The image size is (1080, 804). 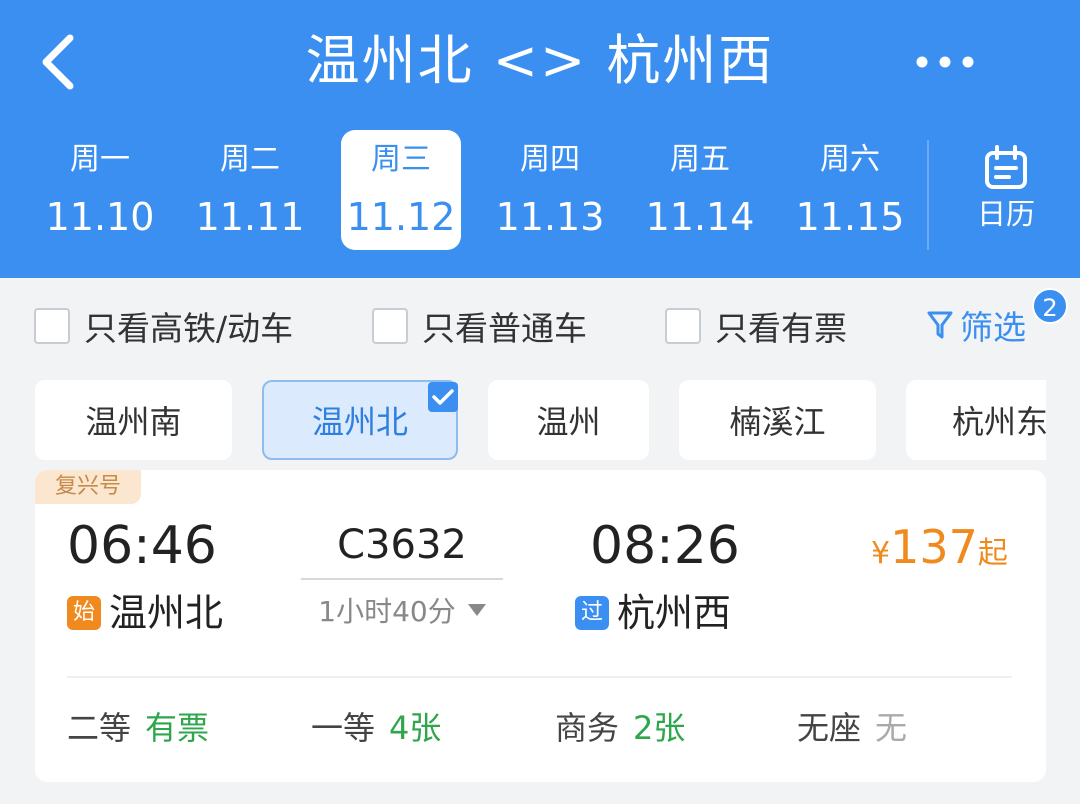 What do you see at coordinates (443, 397) in the screenshot?
I see `checkmark-icon` at bounding box center [443, 397].